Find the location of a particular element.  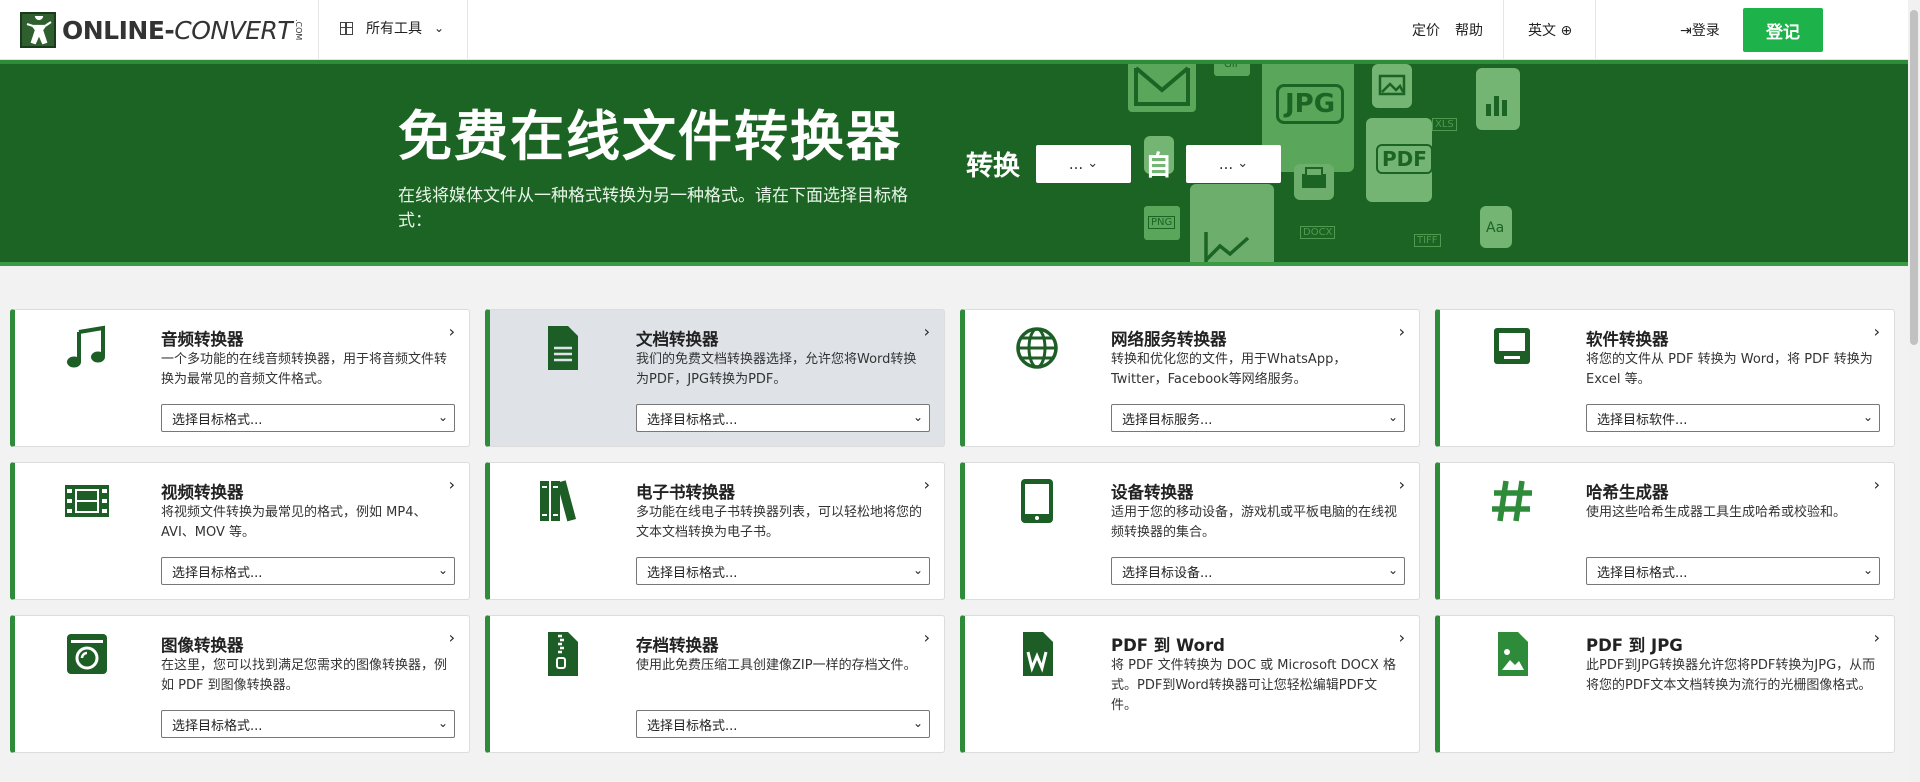

source-format-select: ... ⌄ is located at coordinates (1233, 163).